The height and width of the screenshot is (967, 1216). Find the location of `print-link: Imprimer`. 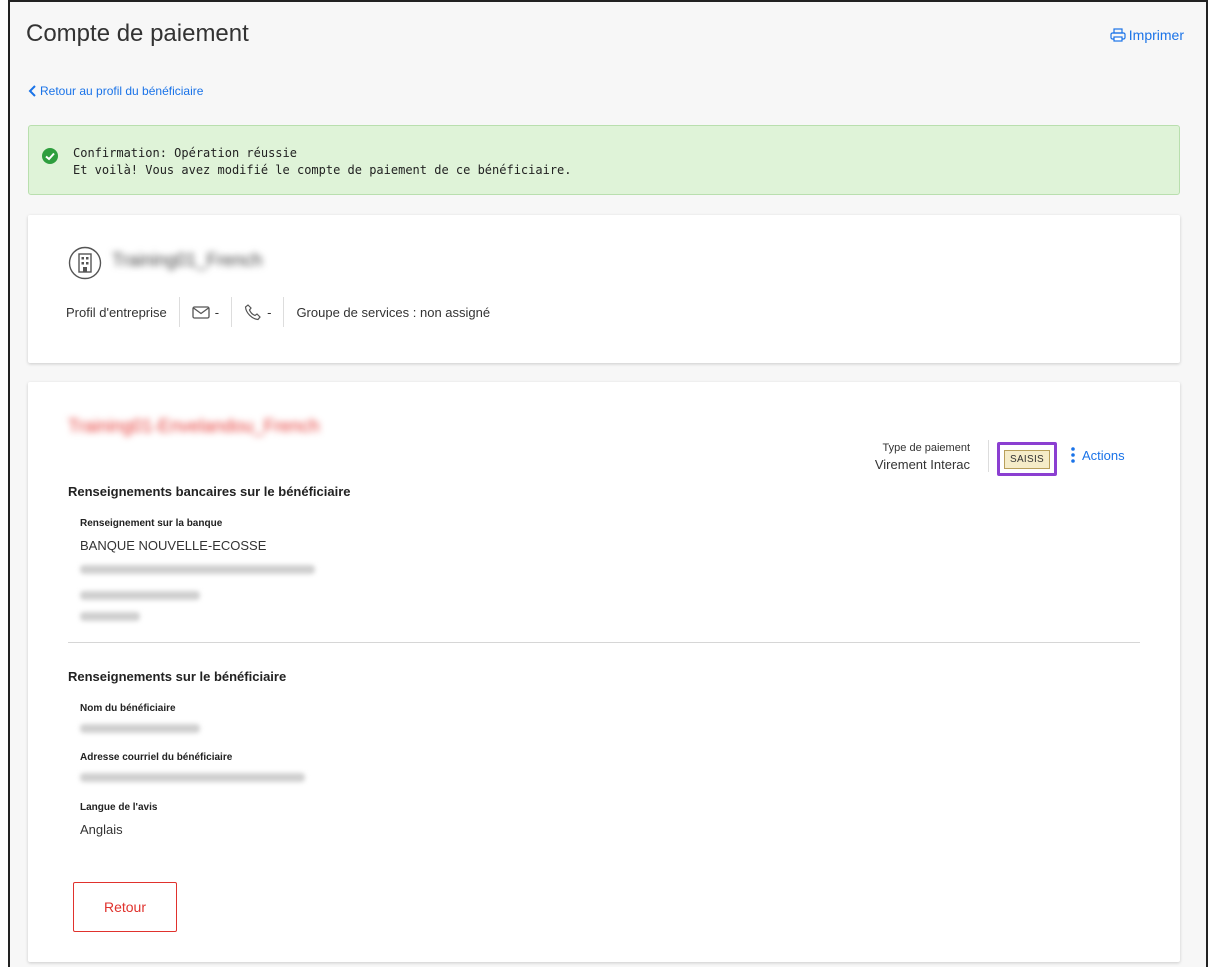

print-link: Imprimer is located at coordinates (1147, 35).